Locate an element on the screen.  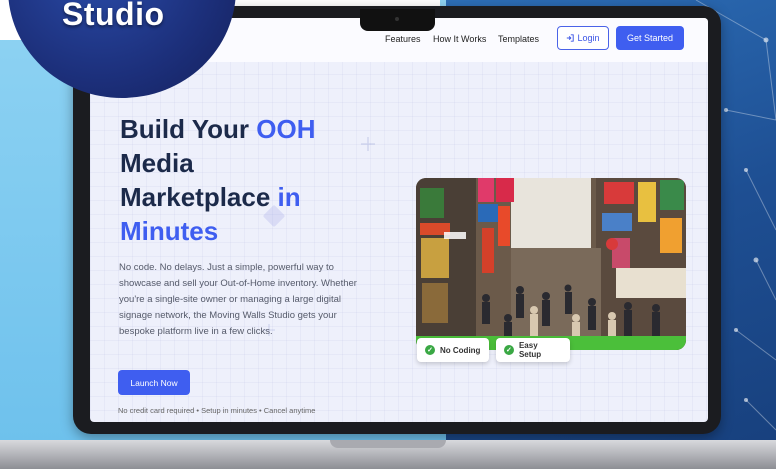
camera-icon is located at coordinates (397, 19).